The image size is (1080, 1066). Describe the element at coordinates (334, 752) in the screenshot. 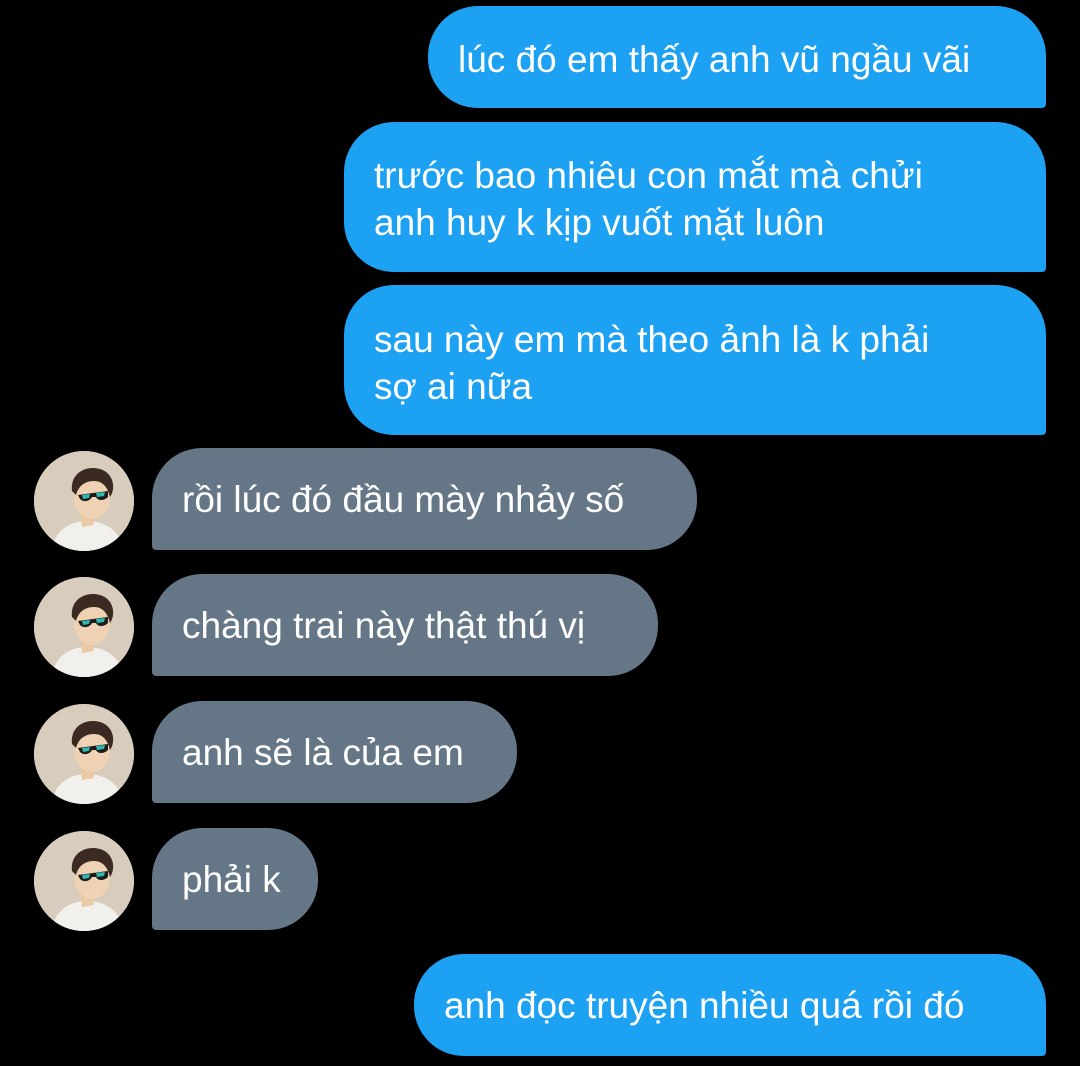

I see `received-message-bubble: anh sẽ là của em` at that location.